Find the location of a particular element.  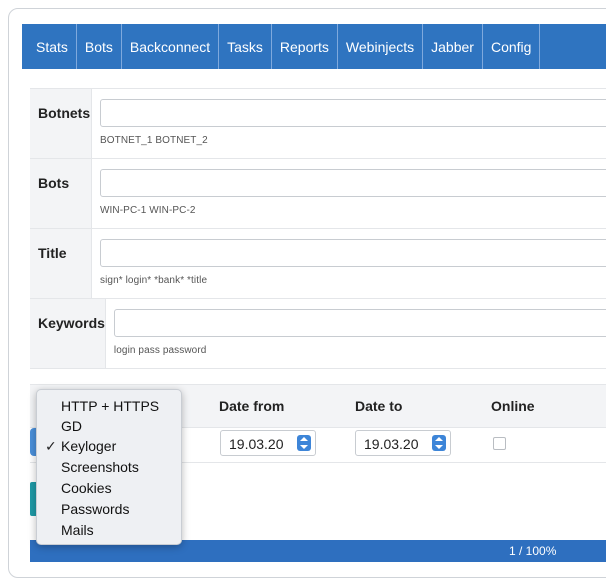

nav-reports: Reports is located at coordinates (305, 46).